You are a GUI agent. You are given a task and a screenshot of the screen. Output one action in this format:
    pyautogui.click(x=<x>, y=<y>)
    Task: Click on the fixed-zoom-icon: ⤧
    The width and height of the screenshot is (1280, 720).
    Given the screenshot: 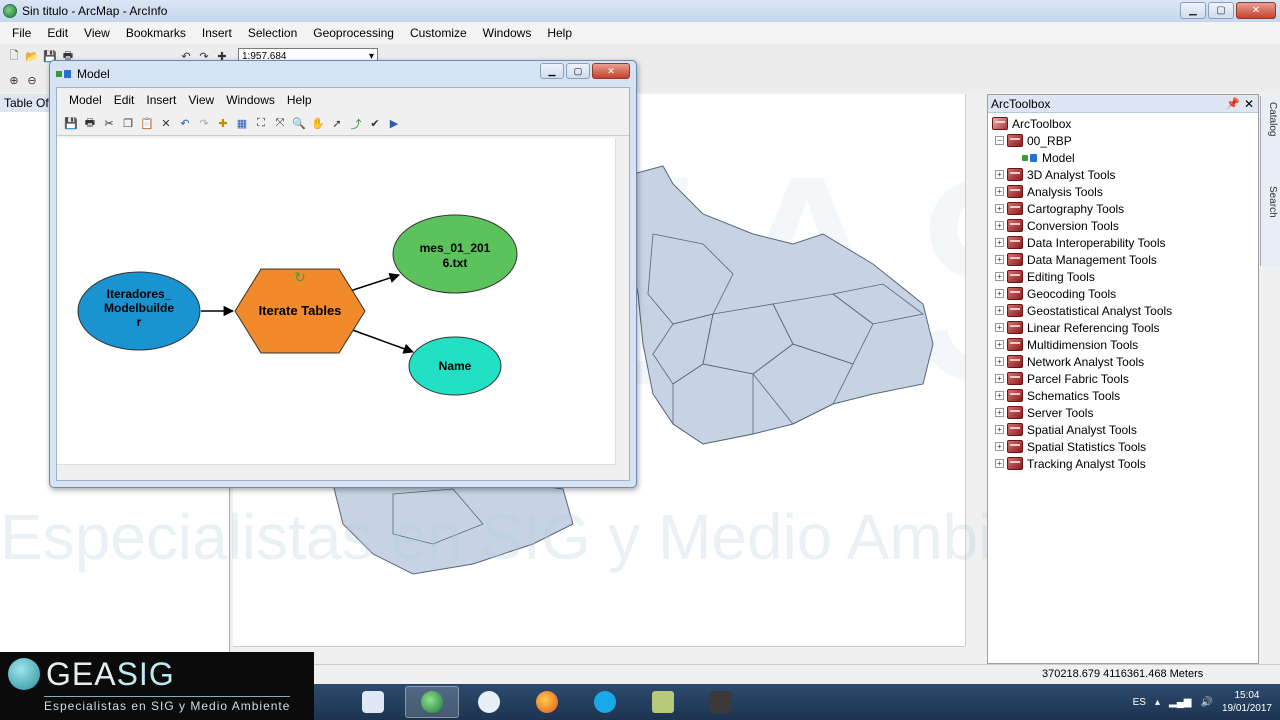 What is the action you would take?
    pyautogui.click(x=280, y=124)
    